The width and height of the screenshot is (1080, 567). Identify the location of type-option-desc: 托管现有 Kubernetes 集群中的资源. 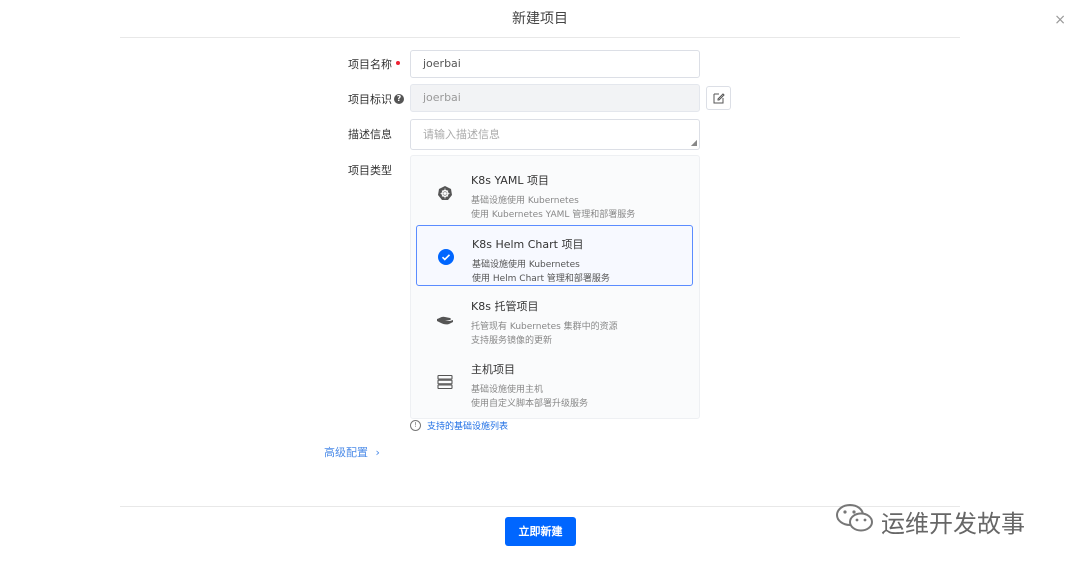
(544, 327).